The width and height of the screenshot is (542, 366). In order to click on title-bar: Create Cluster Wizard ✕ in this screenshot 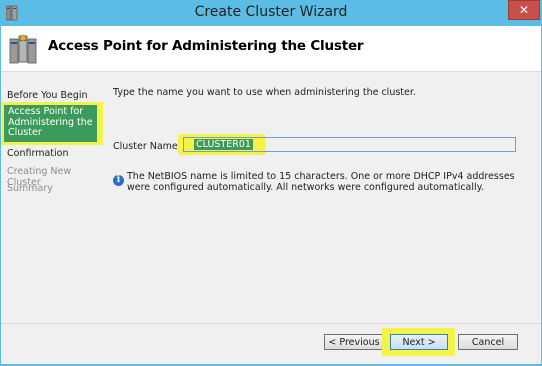, I will do `click(271, 13)`.